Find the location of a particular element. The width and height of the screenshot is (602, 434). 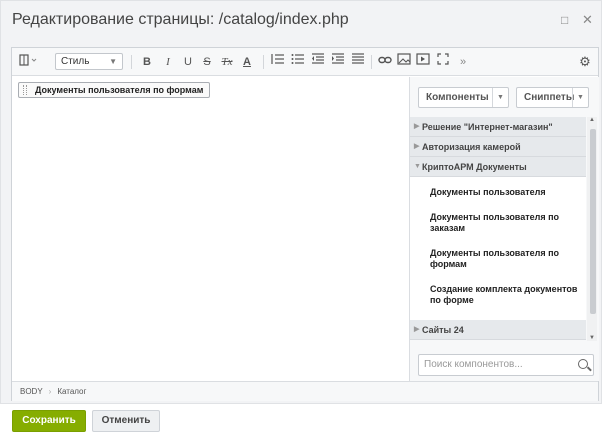

cancel-button: Отменить is located at coordinates (126, 421).